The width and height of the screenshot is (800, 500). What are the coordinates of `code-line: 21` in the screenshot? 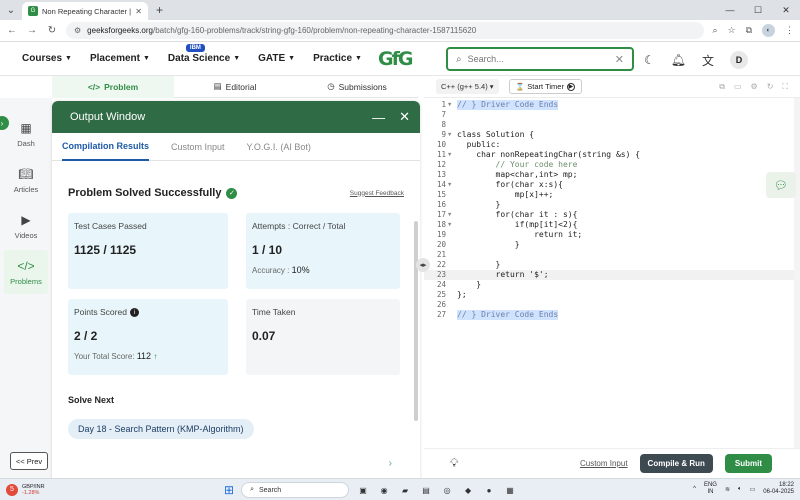 It's located at (612, 255).